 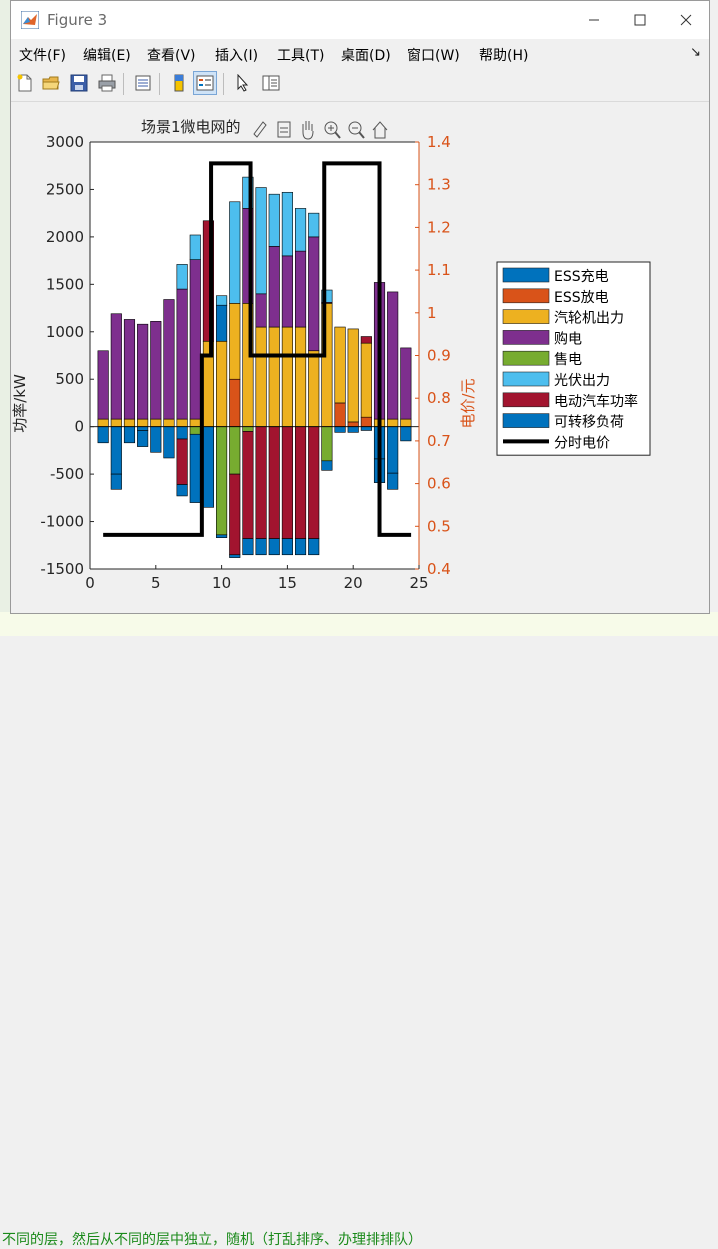 I want to click on y-tick-label: 3000, so click(x=65, y=142).